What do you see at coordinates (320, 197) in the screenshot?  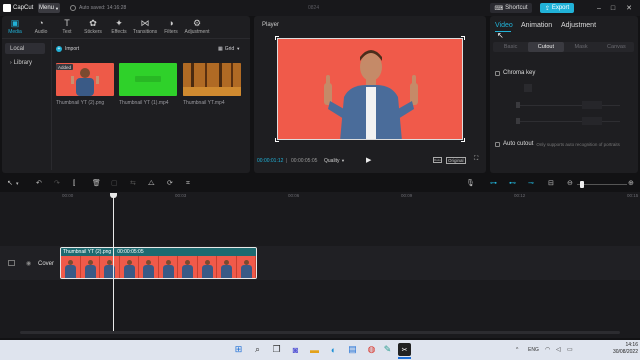 I see `timeline-ruler` at bounding box center [320, 197].